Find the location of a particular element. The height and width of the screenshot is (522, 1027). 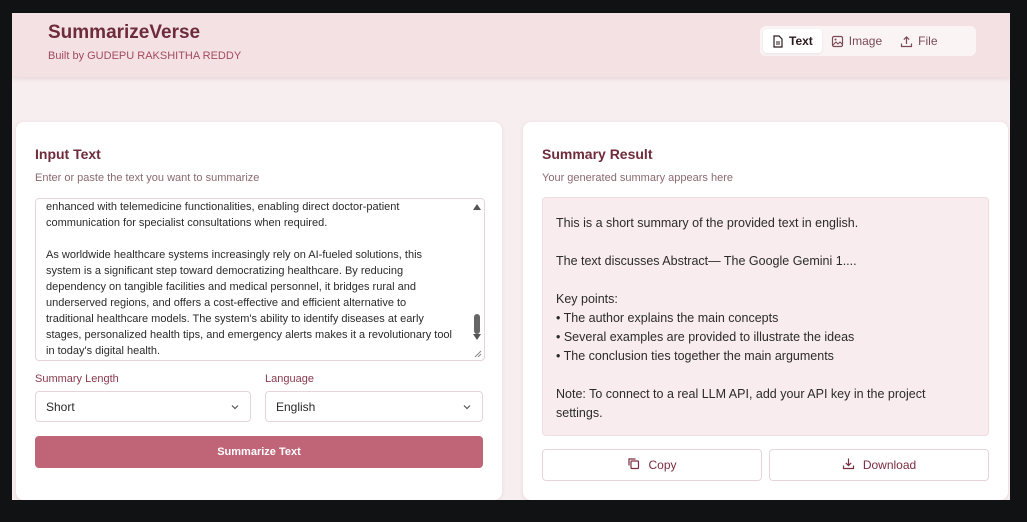

download-label: Download is located at coordinates (889, 465).